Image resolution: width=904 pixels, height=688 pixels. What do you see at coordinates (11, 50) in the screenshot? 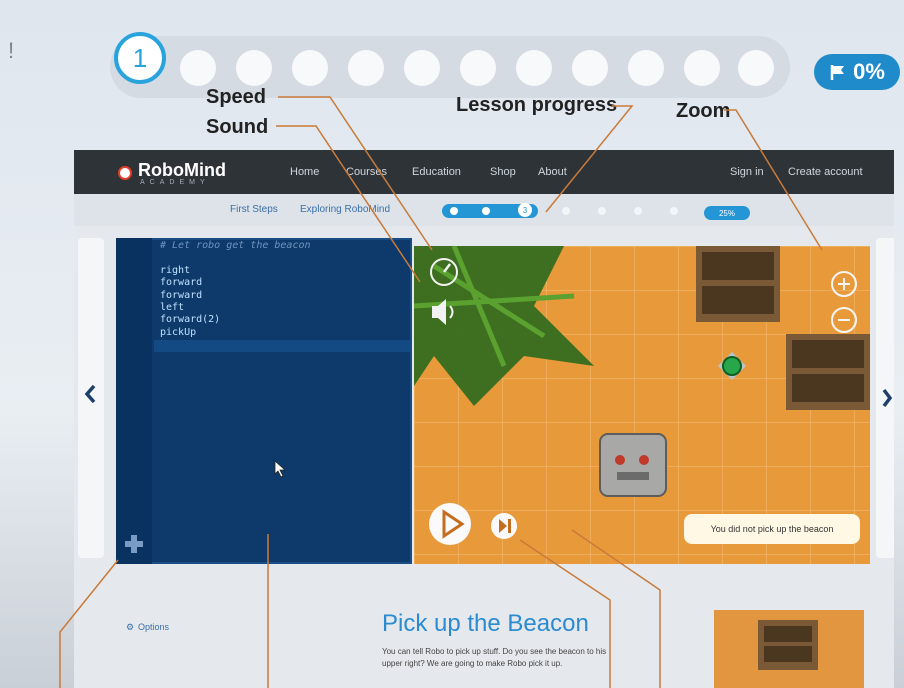
I see `edge-mark: !` at bounding box center [11, 50].